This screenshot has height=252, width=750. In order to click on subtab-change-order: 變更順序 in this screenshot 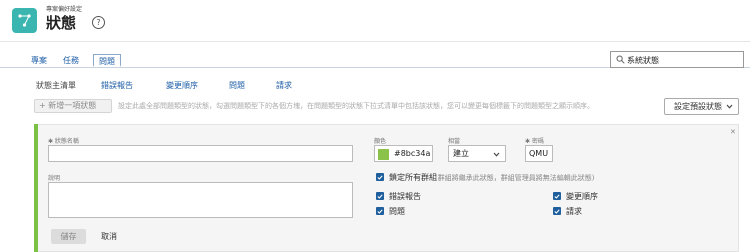, I will do `click(182, 85)`.